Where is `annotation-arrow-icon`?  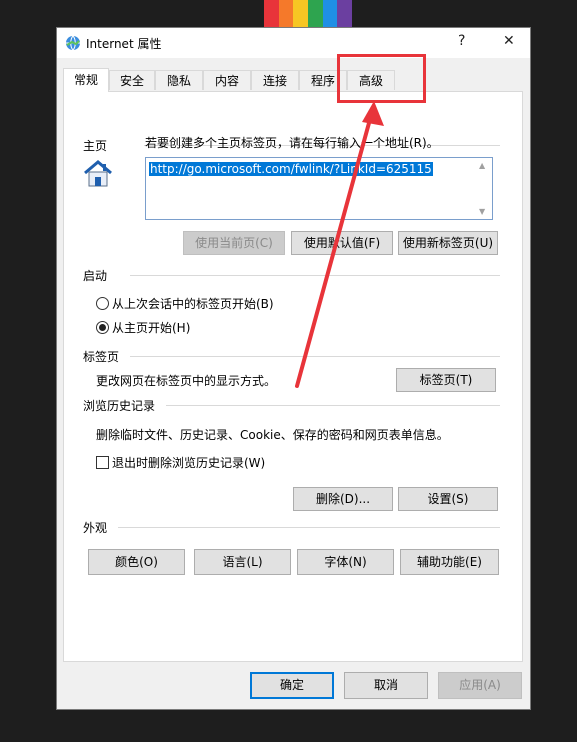 annotation-arrow-icon is located at coordinates (339, 244).